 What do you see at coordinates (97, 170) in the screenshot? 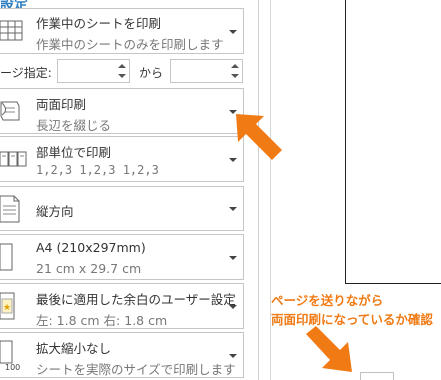
I see `collate-description: 1,2,3 1,2,3 1,2,3` at bounding box center [97, 170].